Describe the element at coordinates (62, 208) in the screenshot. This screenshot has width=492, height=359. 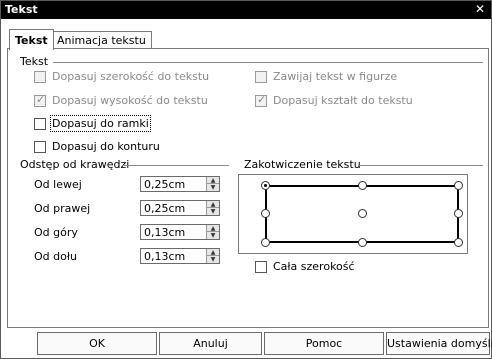
I see `label-right: Od prawej` at that location.